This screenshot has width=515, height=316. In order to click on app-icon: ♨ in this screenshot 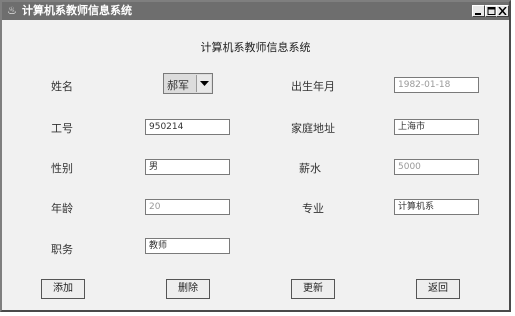, I will do `click(12, 10)`.